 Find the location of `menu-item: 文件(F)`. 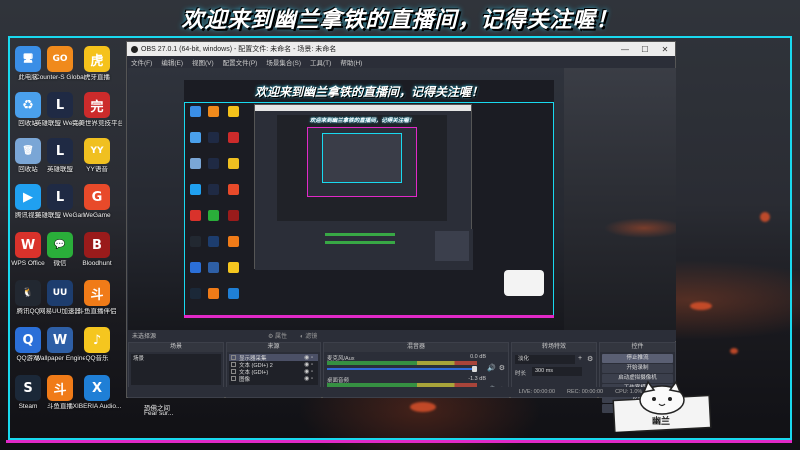

menu-item: 文件(F) is located at coordinates (141, 62).